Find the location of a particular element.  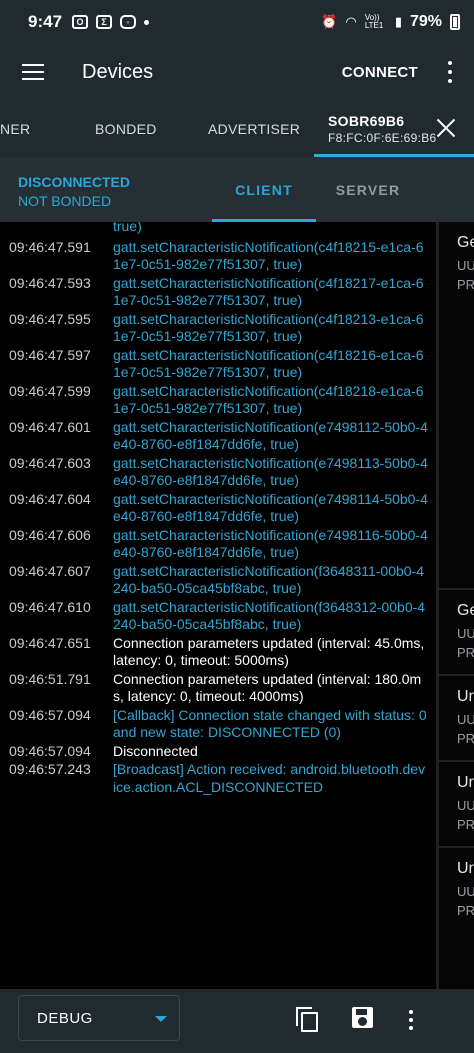

instagram-icon: ◦ is located at coordinates (128, 22).